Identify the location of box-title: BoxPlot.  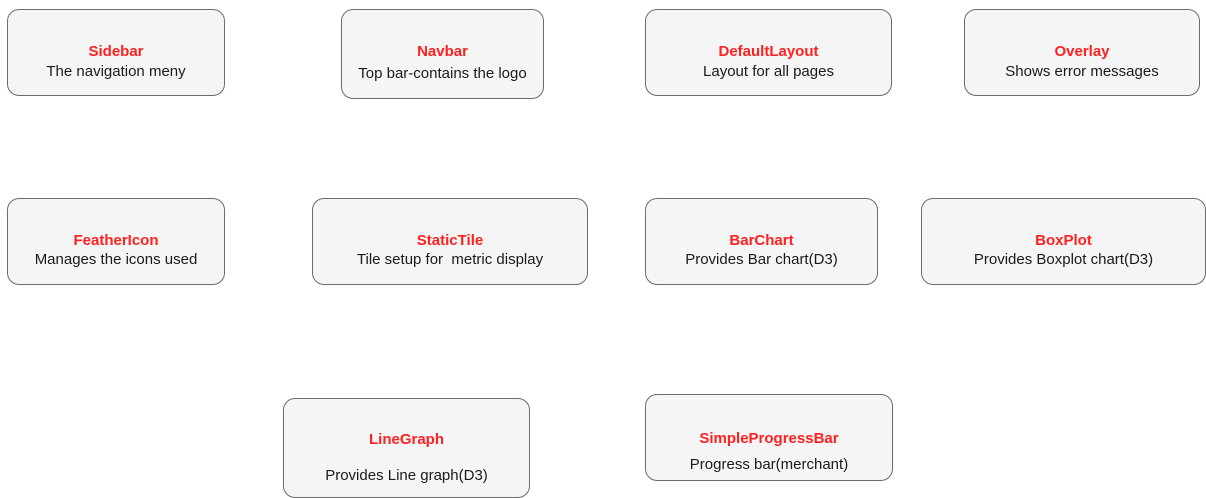
(1063, 240).